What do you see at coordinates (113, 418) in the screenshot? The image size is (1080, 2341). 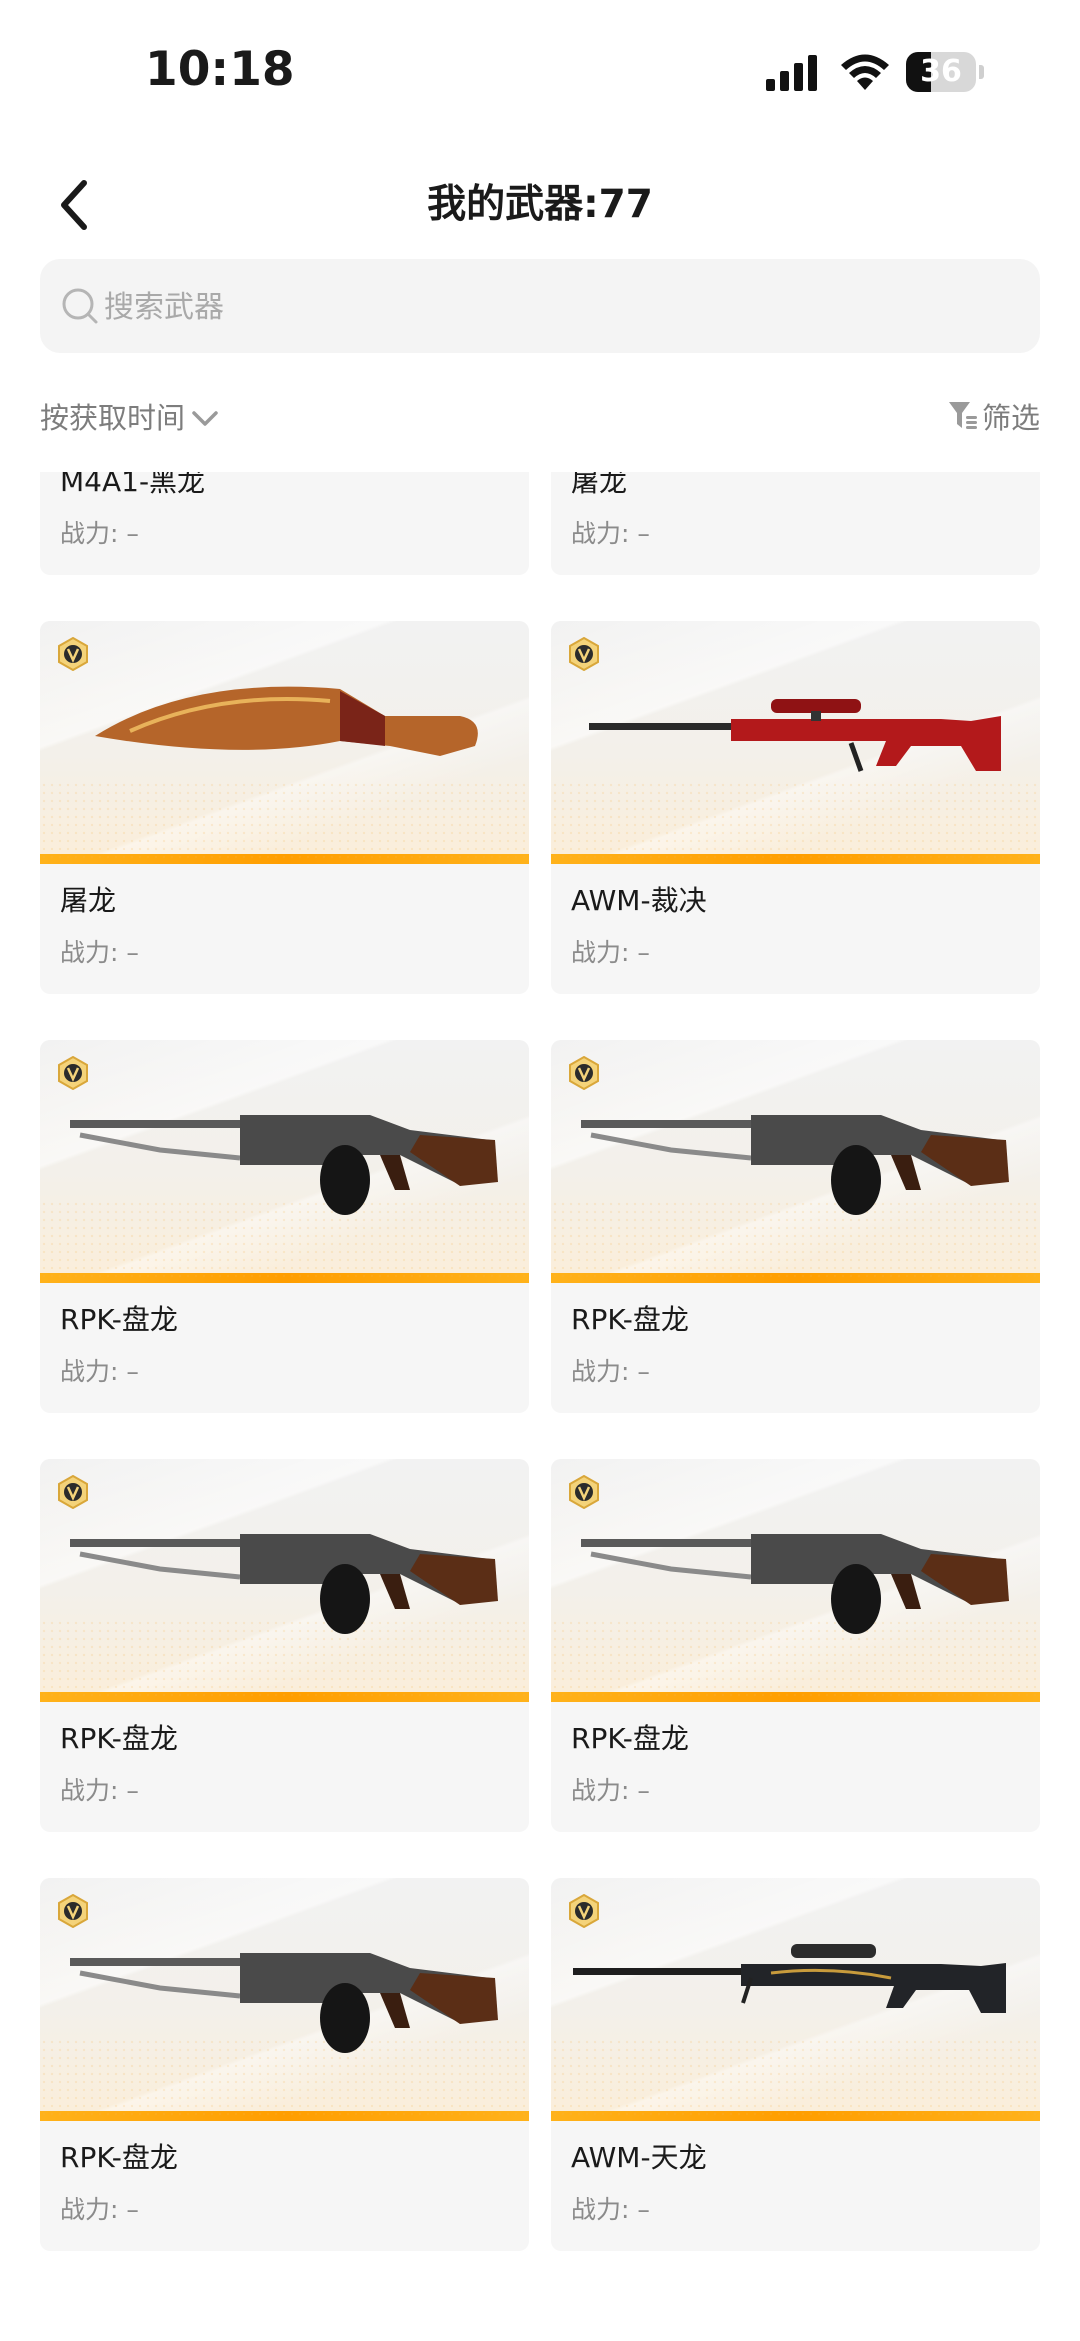 I see `sort-label: 按获取时间` at bounding box center [113, 418].